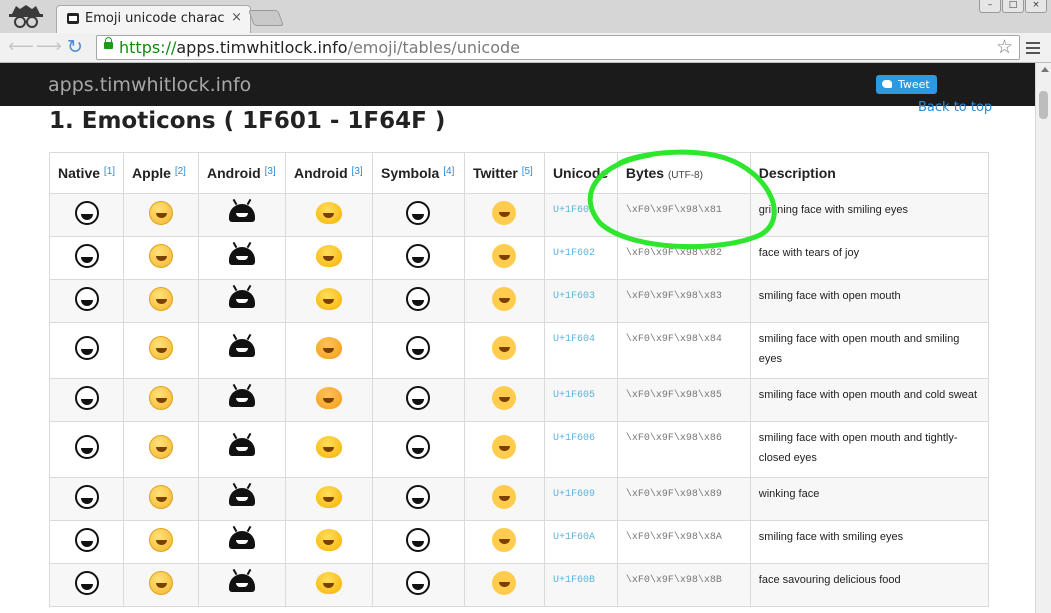 The width and height of the screenshot is (1051, 613). Describe the element at coordinates (1004, 47) in the screenshot. I see `bookmark-star-icon: ☆` at that location.